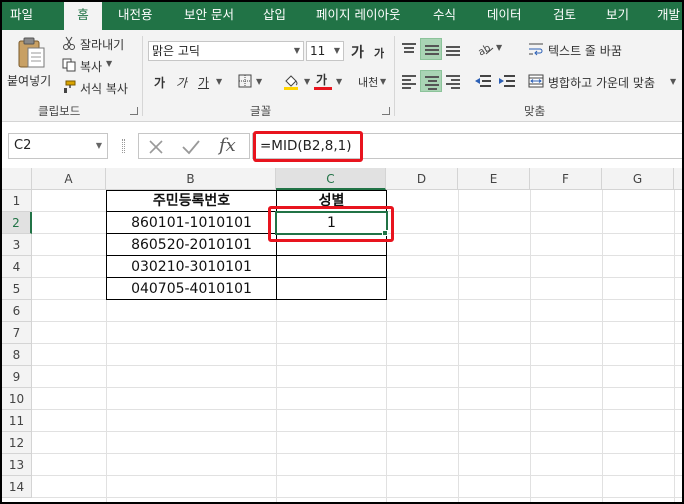 The image size is (684, 504). Describe the element at coordinates (109, 63) in the screenshot. I see `copy-dropdown-icon: ▼` at that location.